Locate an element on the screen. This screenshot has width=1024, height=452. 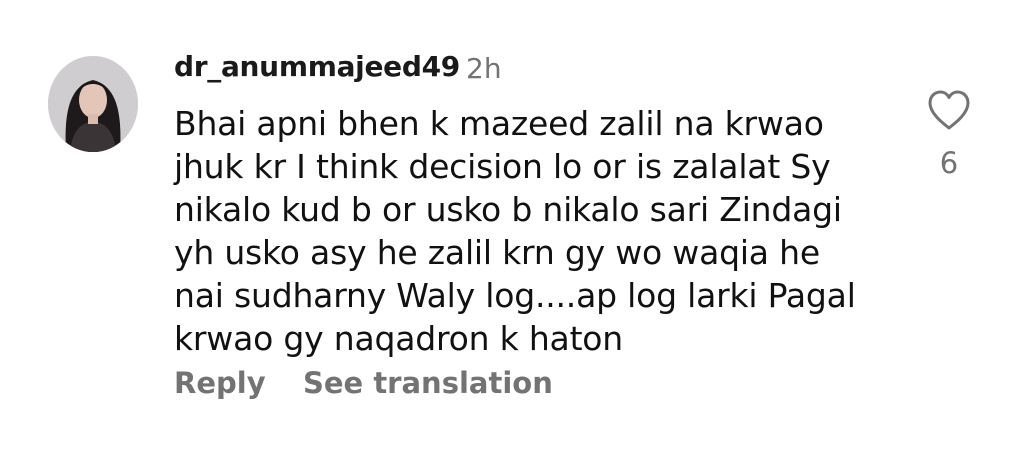
avatar-photo is located at coordinates (93, 104).